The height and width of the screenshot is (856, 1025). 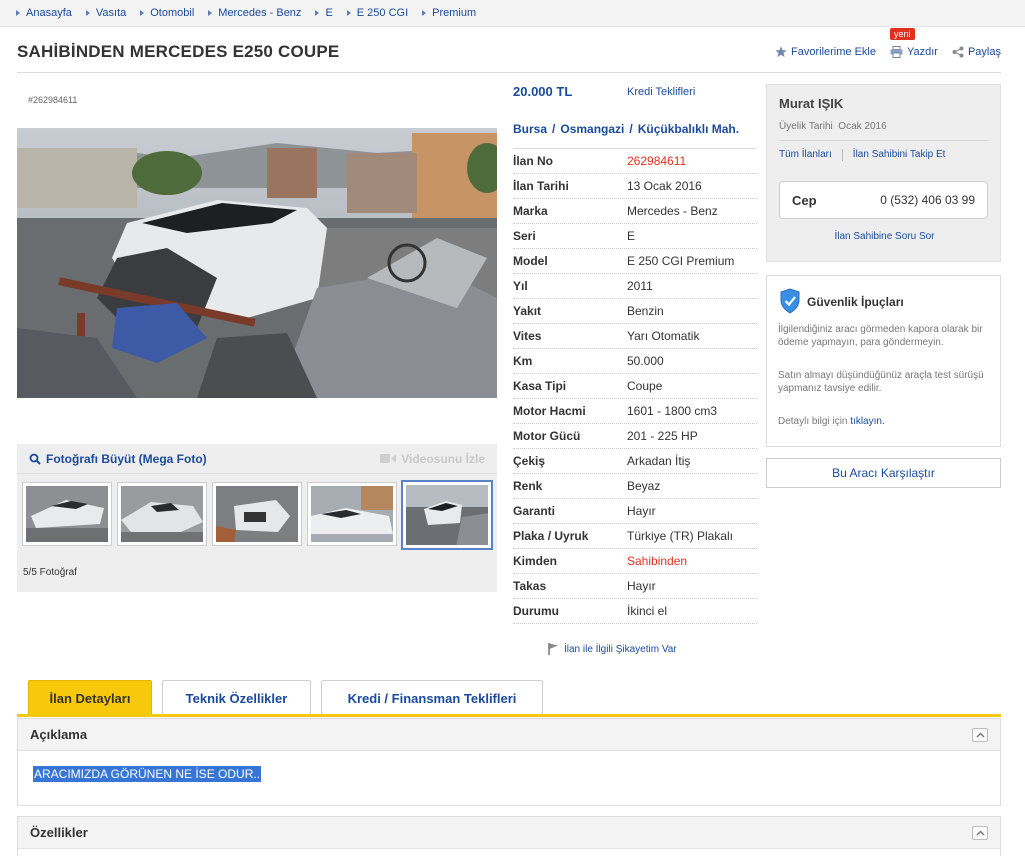 What do you see at coordinates (449, 13) in the screenshot?
I see `breadcrumb-item: Premium` at bounding box center [449, 13].